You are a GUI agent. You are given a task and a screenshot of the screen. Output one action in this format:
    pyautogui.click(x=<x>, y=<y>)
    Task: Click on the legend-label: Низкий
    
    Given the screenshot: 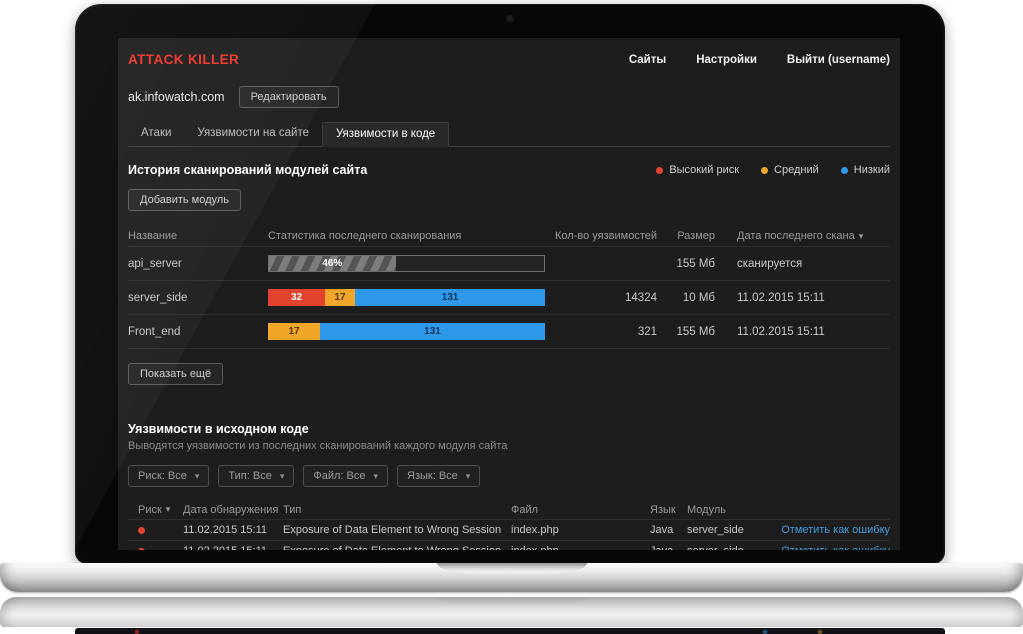 What is the action you would take?
    pyautogui.click(x=871, y=170)
    